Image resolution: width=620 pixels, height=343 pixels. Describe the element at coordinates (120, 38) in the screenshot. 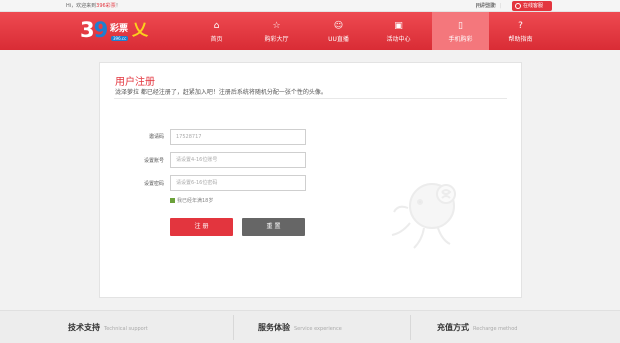

I see `logo-domain: 396.cc` at that location.